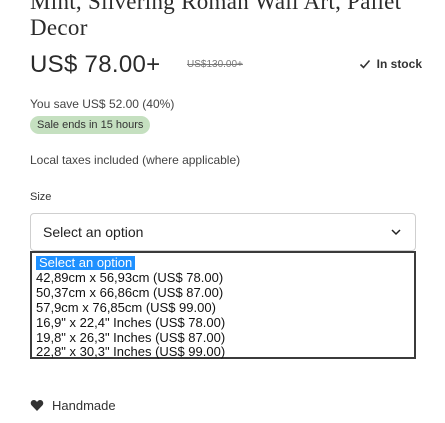 The image size is (445, 423). What do you see at coordinates (41, 197) in the screenshot?
I see `size-label: Size` at bounding box center [41, 197].